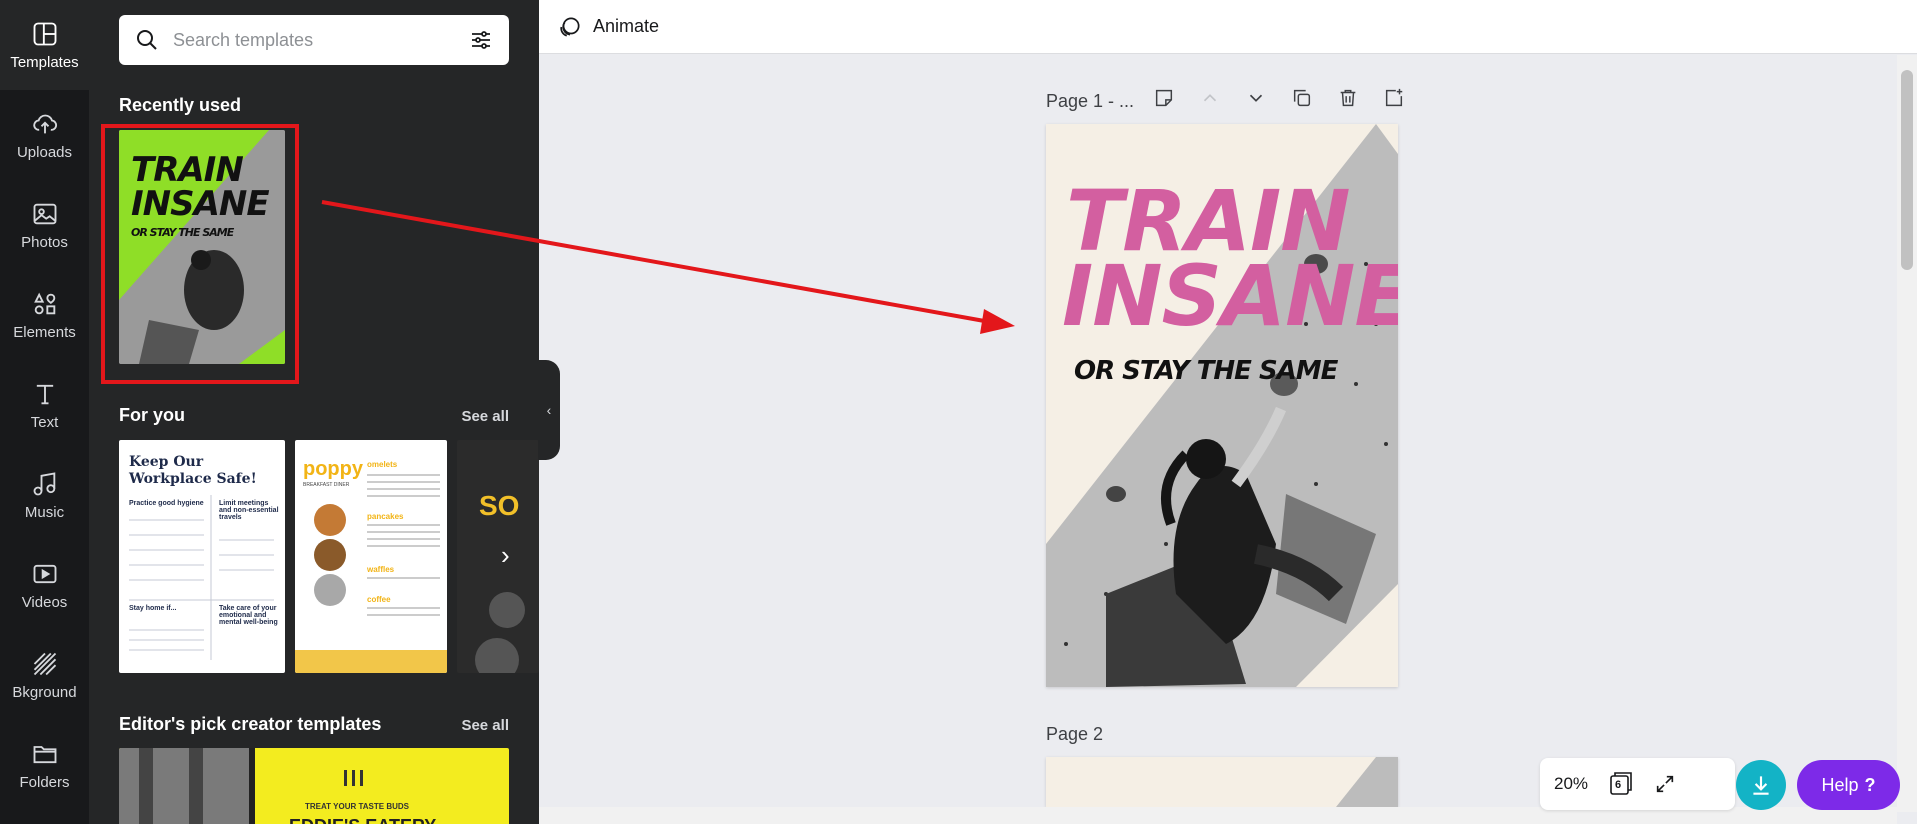 Image resolution: width=1917 pixels, height=824 pixels. What do you see at coordinates (1840, 784) in the screenshot?
I see `help-label: Help` at bounding box center [1840, 784].